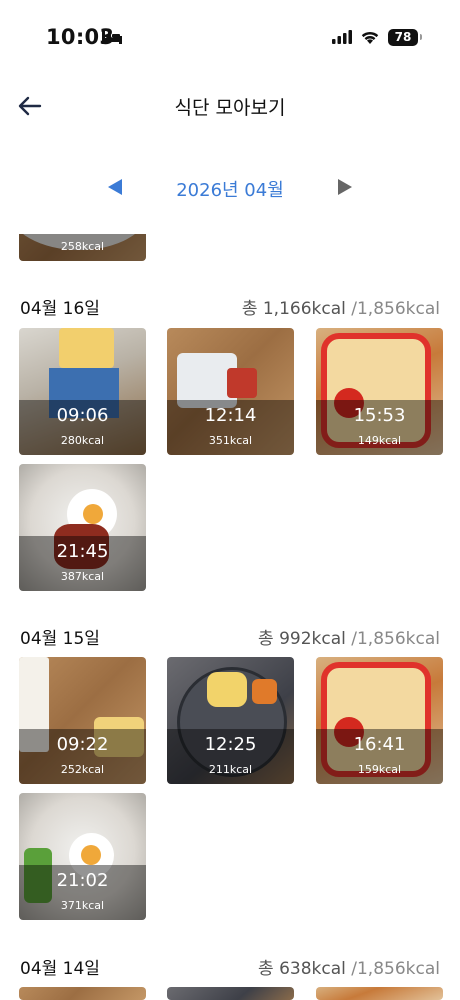 This screenshot has height=1000, width=460. Describe the element at coordinates (82, 720) in the screenshot. I see `meal-tile: 09:22 252kcal` at that location.